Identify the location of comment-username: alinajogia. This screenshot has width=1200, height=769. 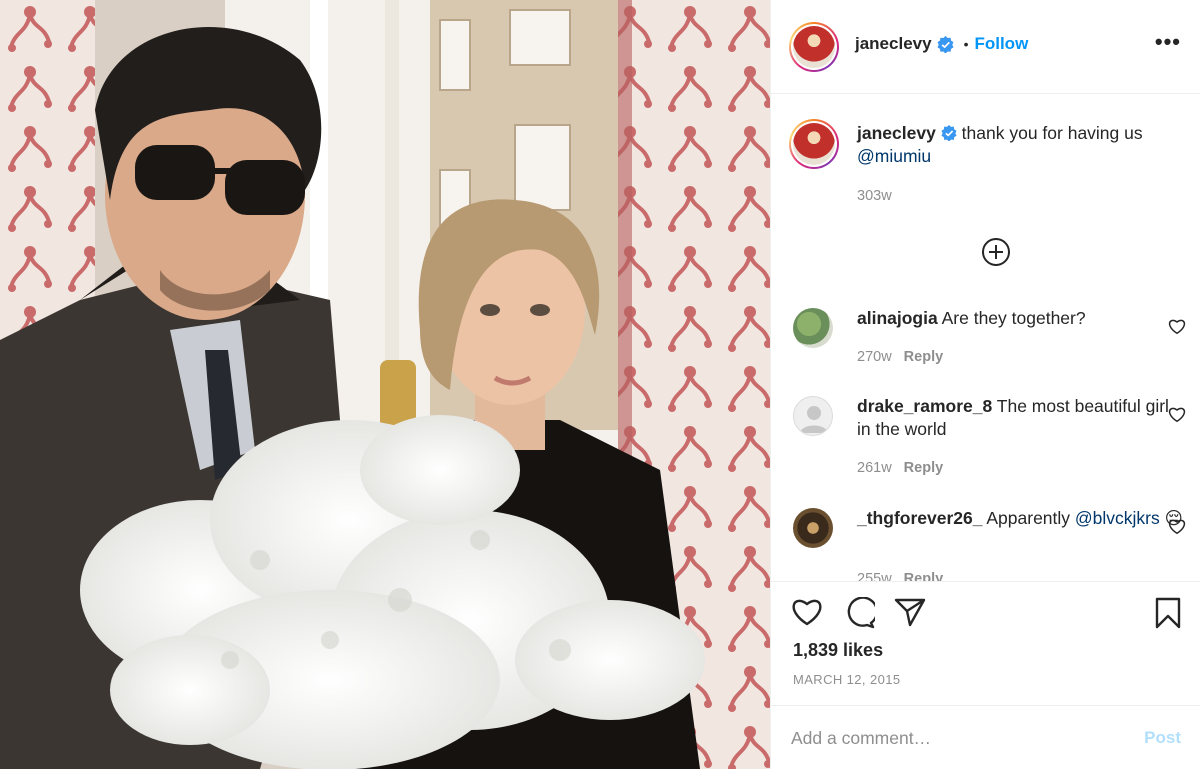
(897, 318).